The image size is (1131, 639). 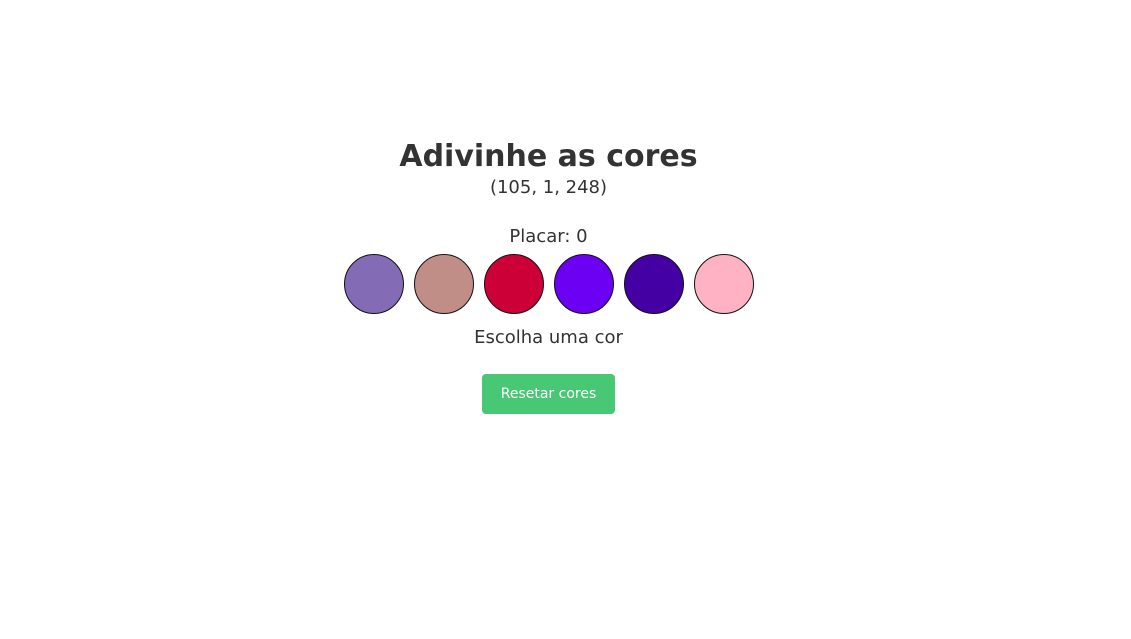 What do you see at coordinates (548, 236) in the screenshot?
I see `score-label: Placar: 0` at bounding box center [548, 236].